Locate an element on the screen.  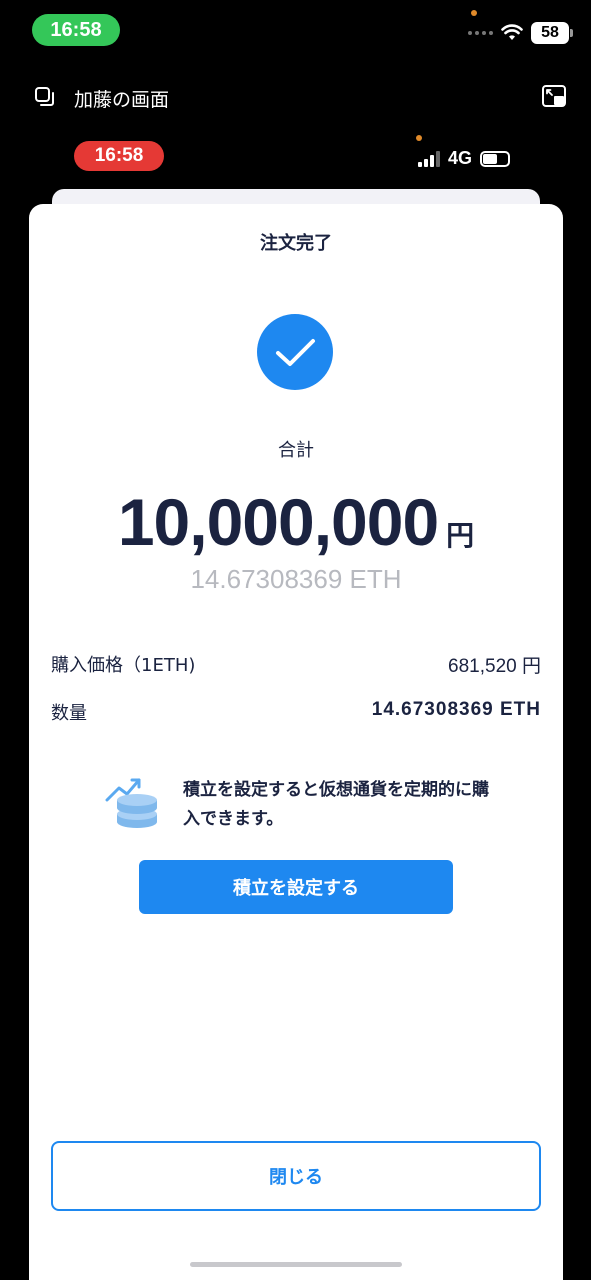
quantity-label: 数量 is located at coordinates (69, 713).